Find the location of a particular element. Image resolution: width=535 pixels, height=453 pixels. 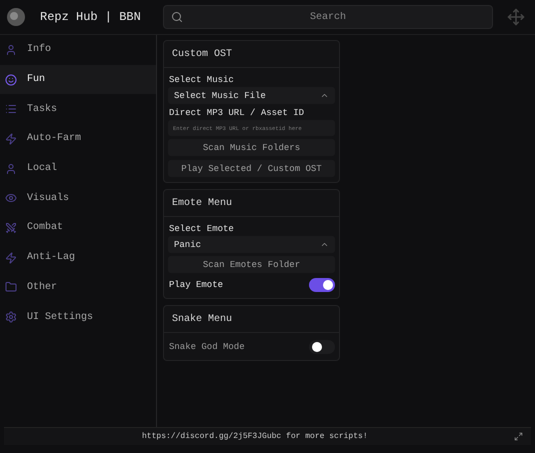

dropdown: Panic is located at coordinates (251, 244).